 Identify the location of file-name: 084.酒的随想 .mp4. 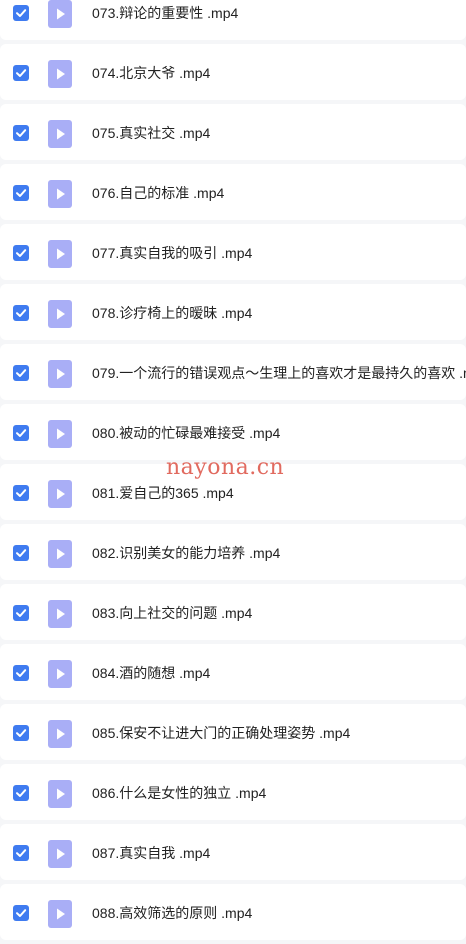
(151, 673).